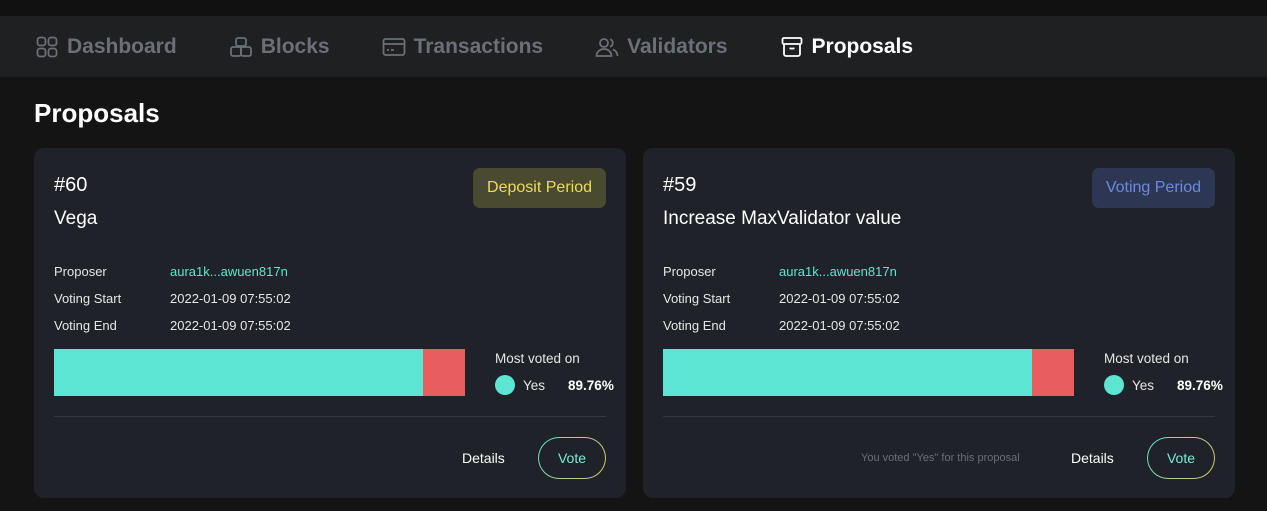  I want to click on voted-note: You voted "Yes" for this proposal, so click(940, 458).